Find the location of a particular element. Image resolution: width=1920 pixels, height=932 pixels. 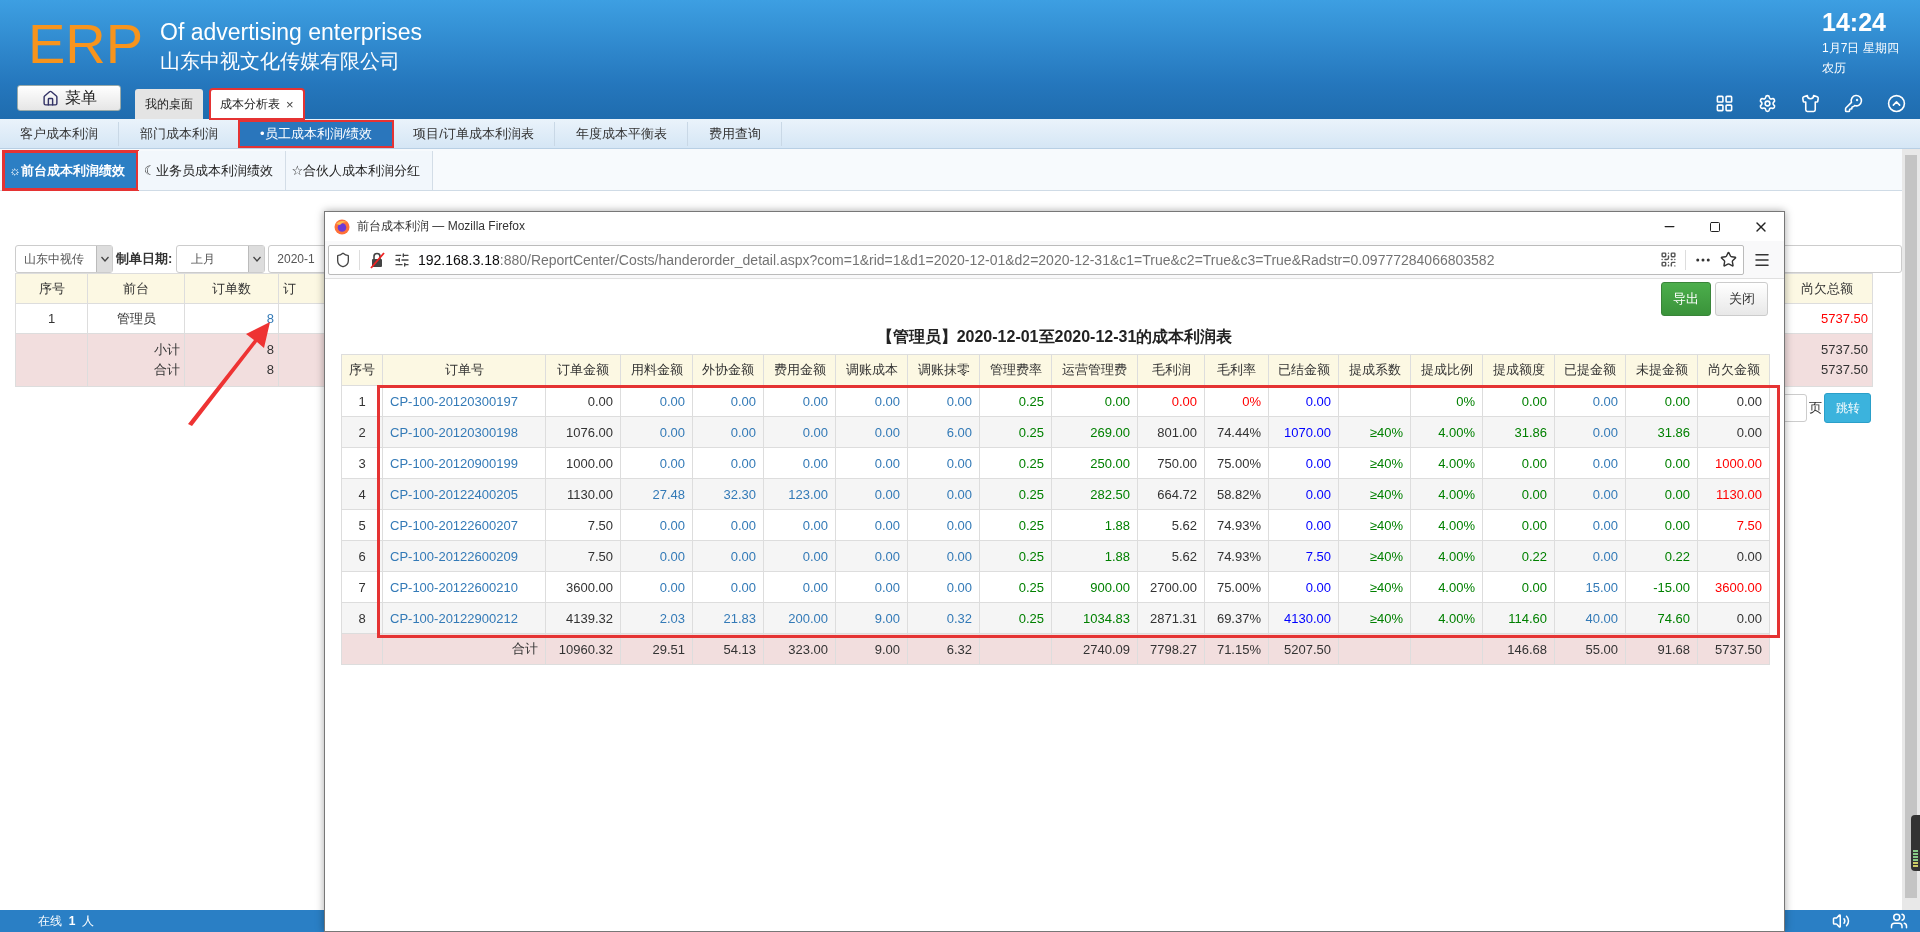

clock-time: 14:24 is located at coordinates (1854, 22).